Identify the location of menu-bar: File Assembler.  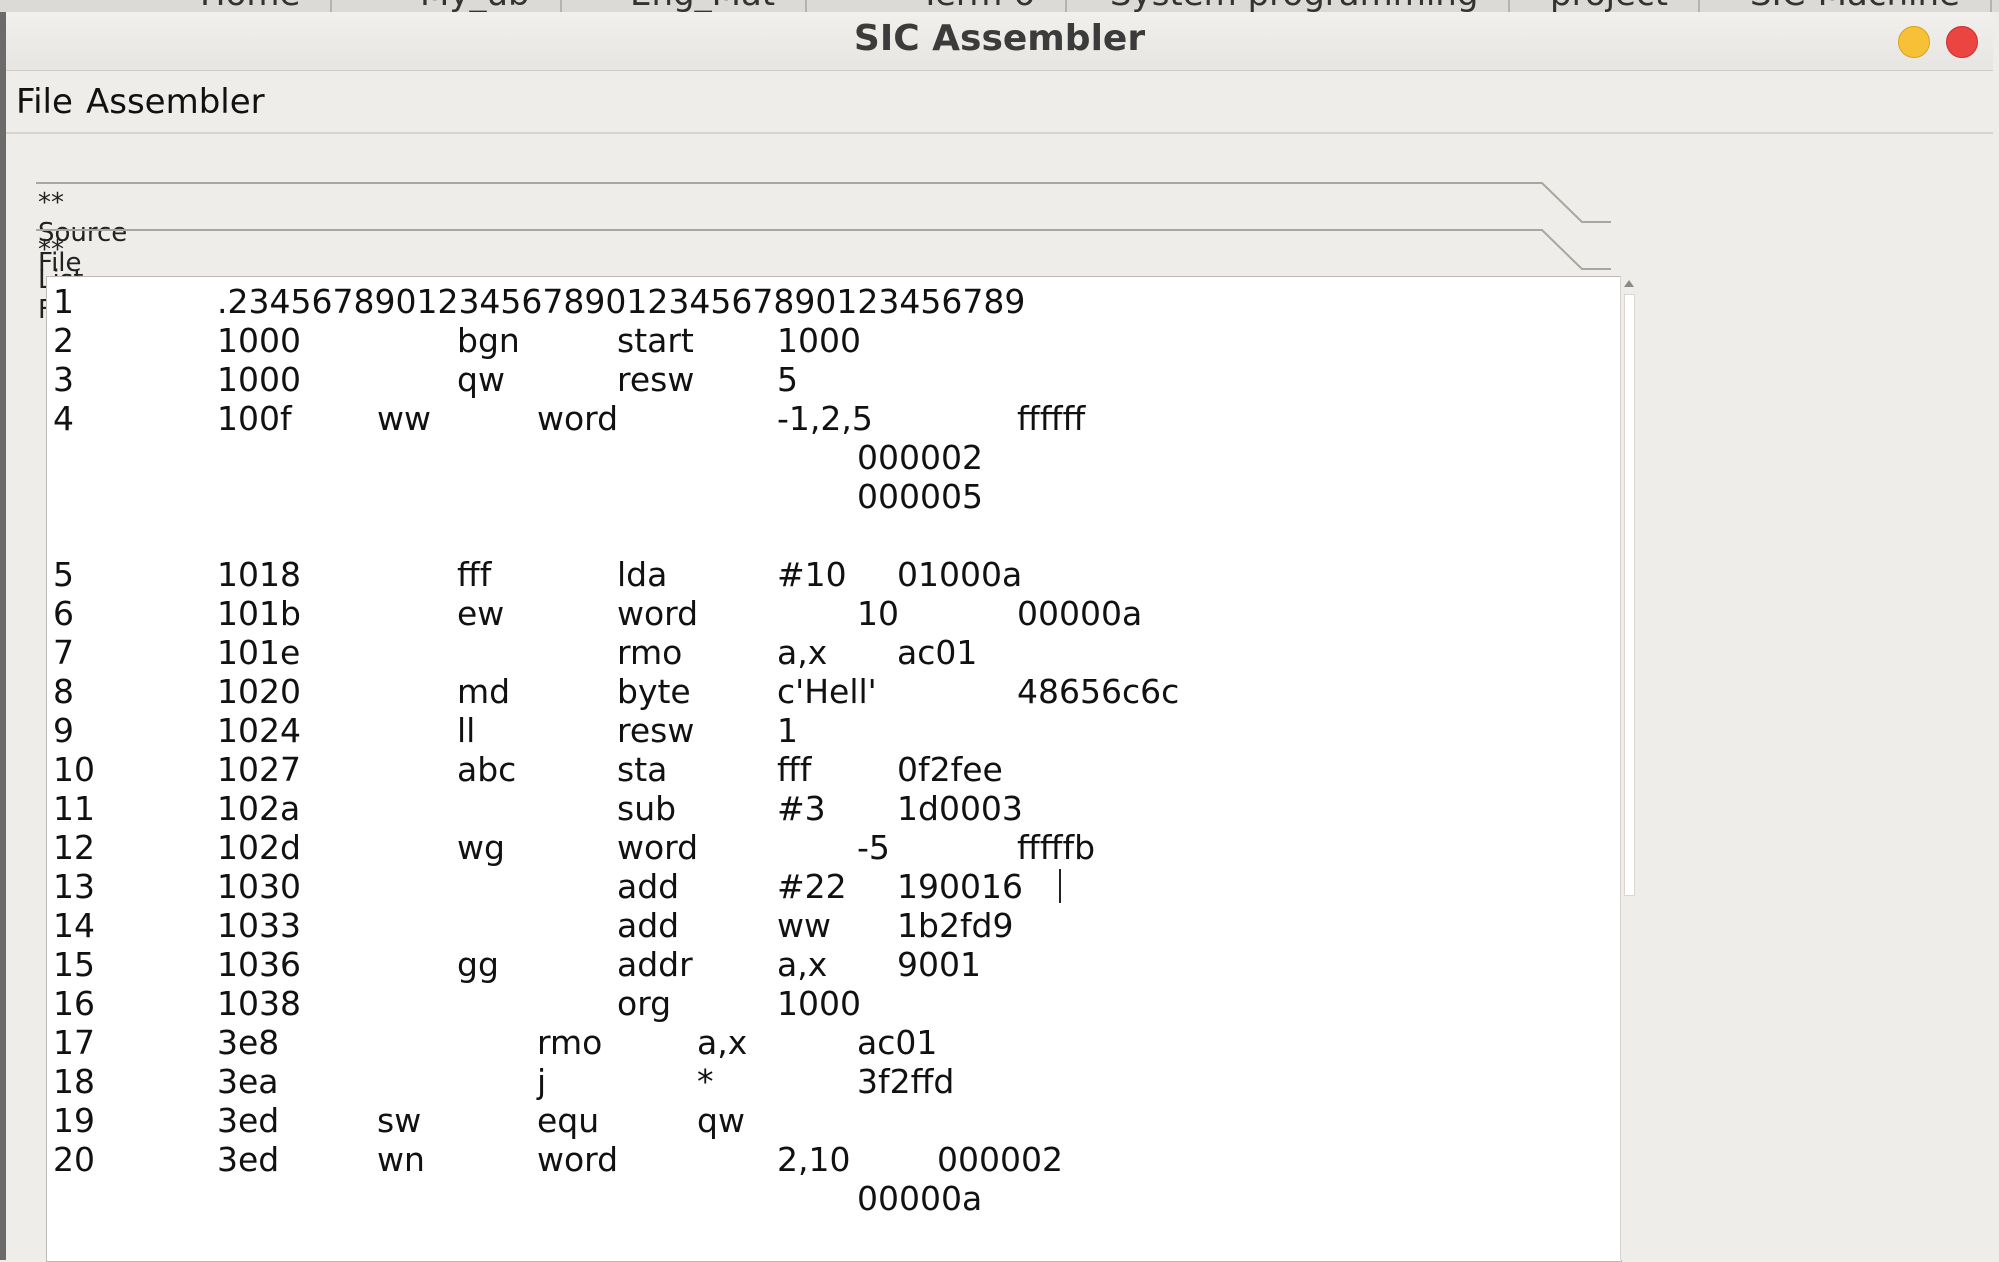
(999, 103).